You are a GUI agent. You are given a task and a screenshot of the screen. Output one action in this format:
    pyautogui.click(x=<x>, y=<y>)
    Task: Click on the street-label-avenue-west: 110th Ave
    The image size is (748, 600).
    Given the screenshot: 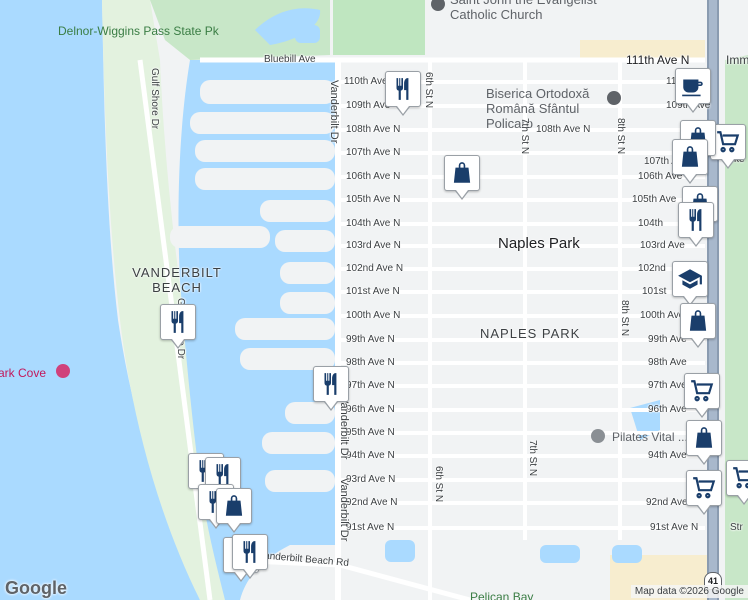 What is the action you would take?
    pyautogui.click(x=366, y=81)
    